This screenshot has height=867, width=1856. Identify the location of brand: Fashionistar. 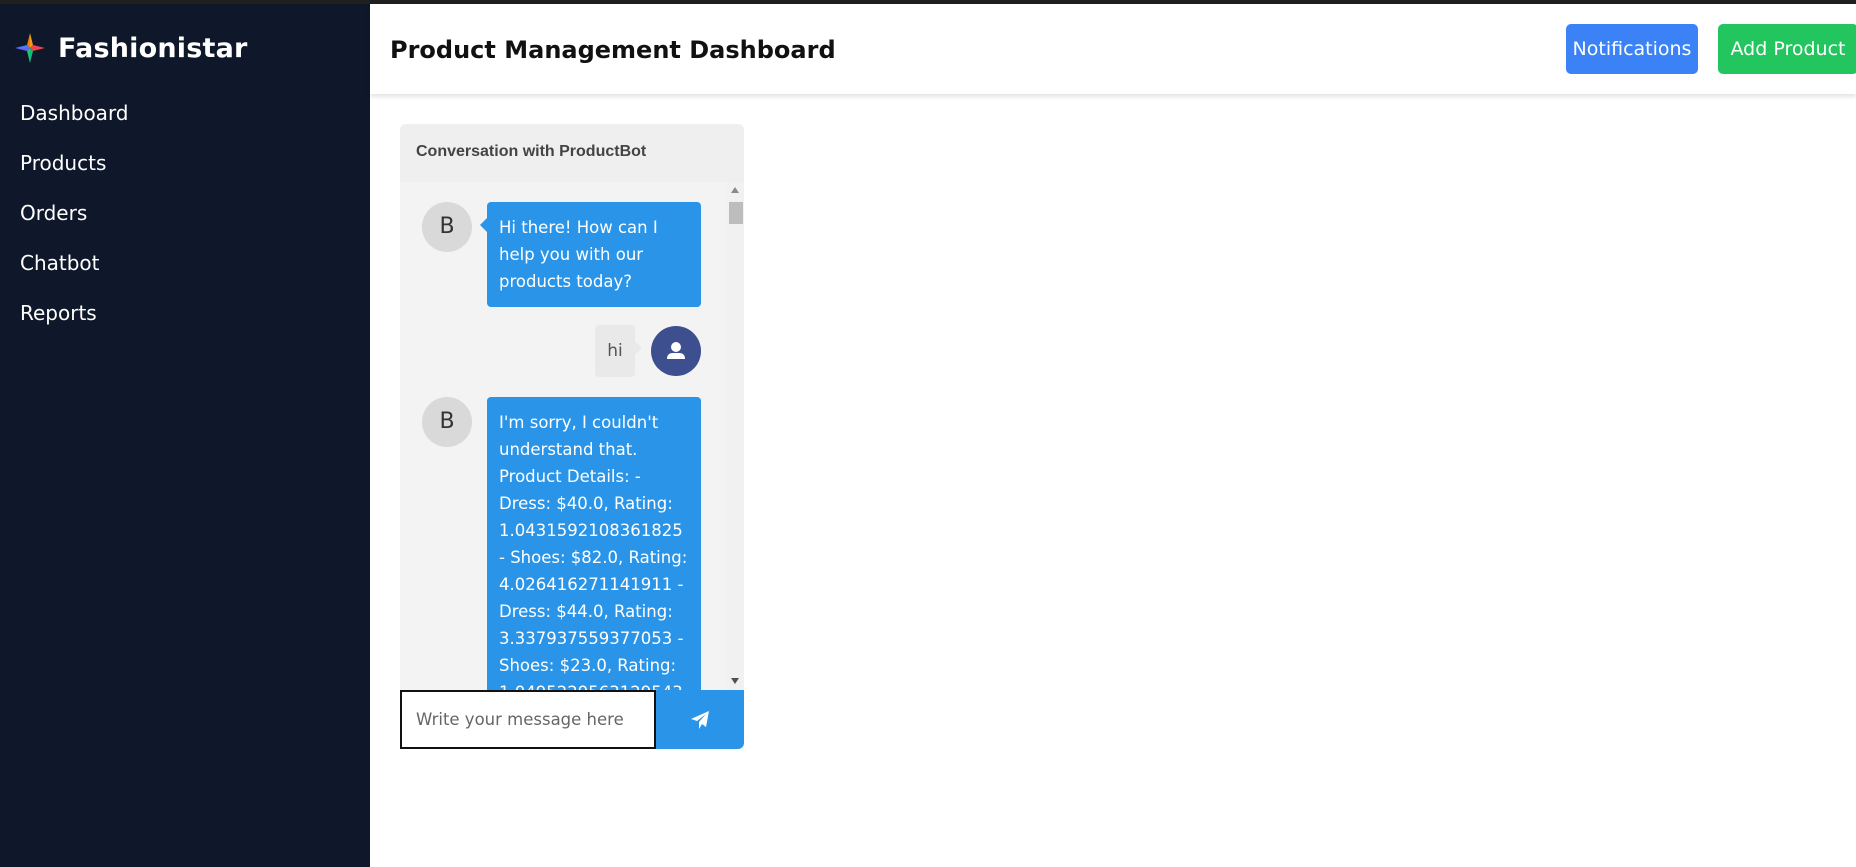
(131, 48).